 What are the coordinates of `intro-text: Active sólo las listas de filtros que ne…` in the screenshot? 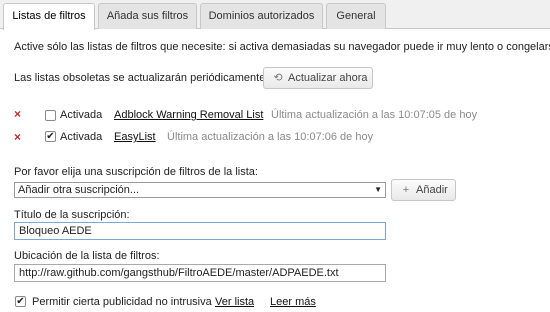 It's located at (282, 47).